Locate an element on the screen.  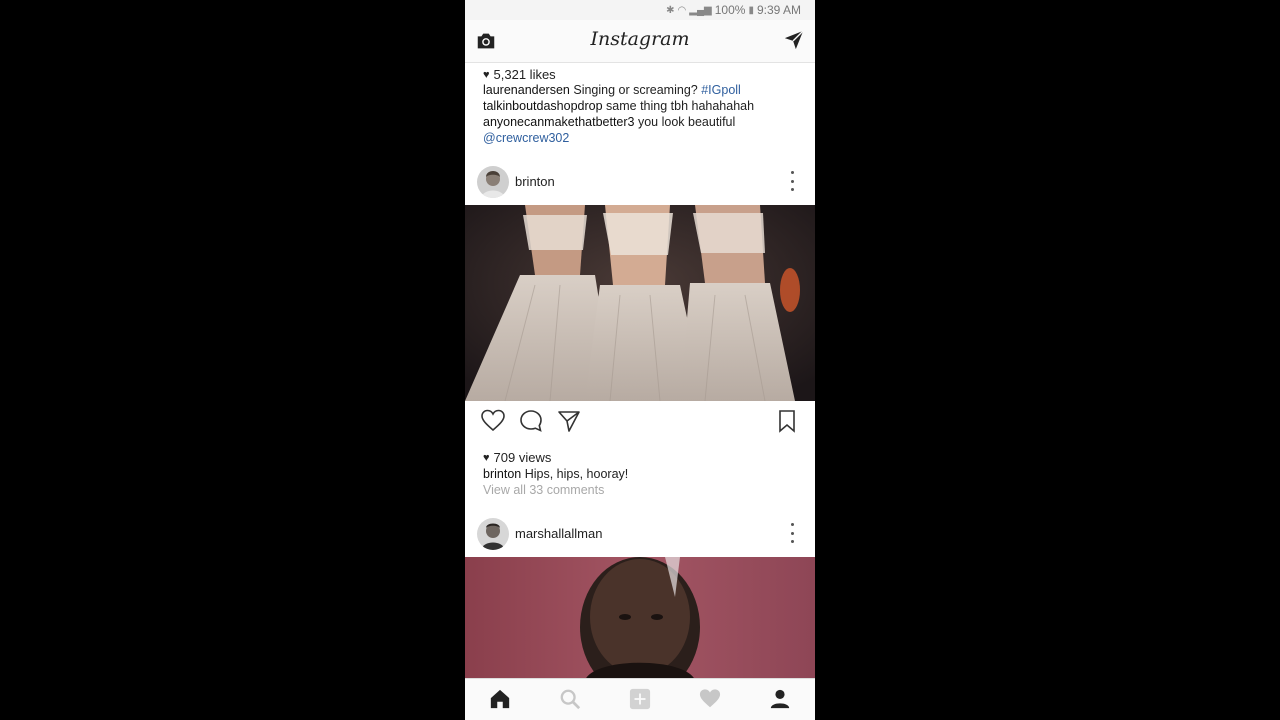
home-icon is located at coordinates (500, 699).